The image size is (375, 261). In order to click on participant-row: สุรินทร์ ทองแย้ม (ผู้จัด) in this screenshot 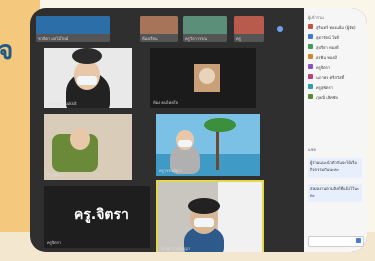, I will do `click(336, 27)`.